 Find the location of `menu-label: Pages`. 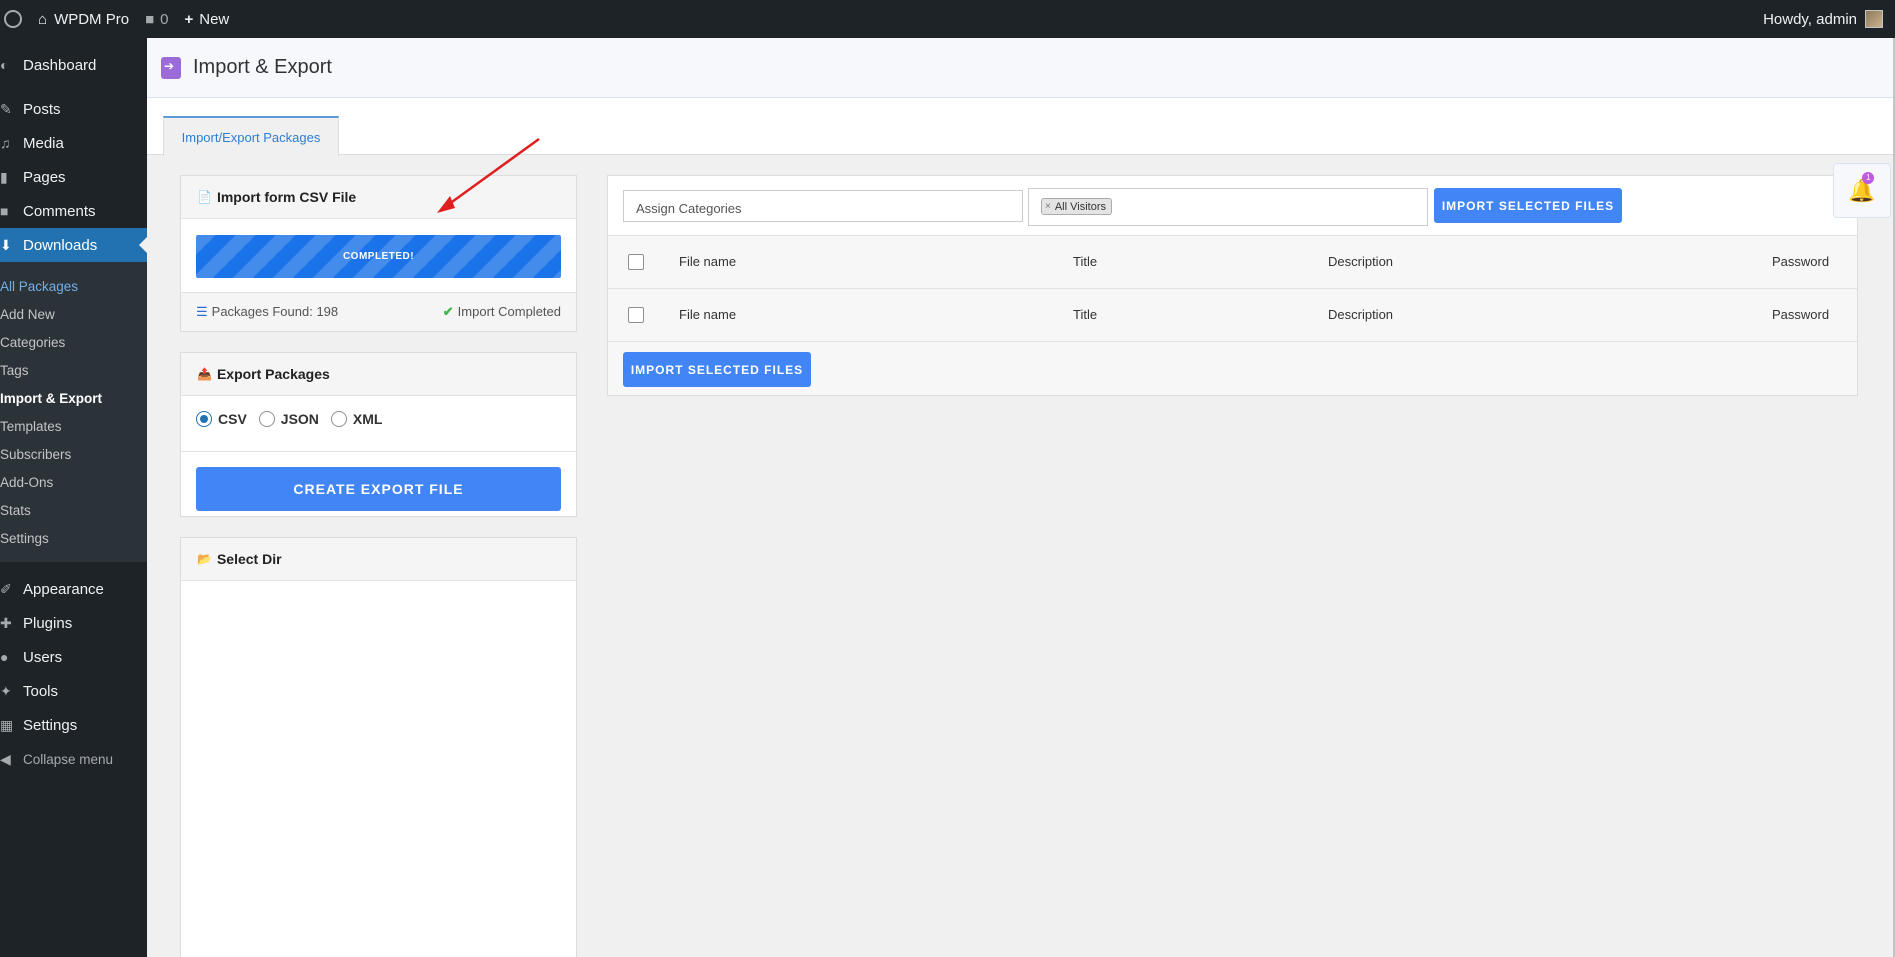

menu-label: Pages is located at coordinates (44, 177).